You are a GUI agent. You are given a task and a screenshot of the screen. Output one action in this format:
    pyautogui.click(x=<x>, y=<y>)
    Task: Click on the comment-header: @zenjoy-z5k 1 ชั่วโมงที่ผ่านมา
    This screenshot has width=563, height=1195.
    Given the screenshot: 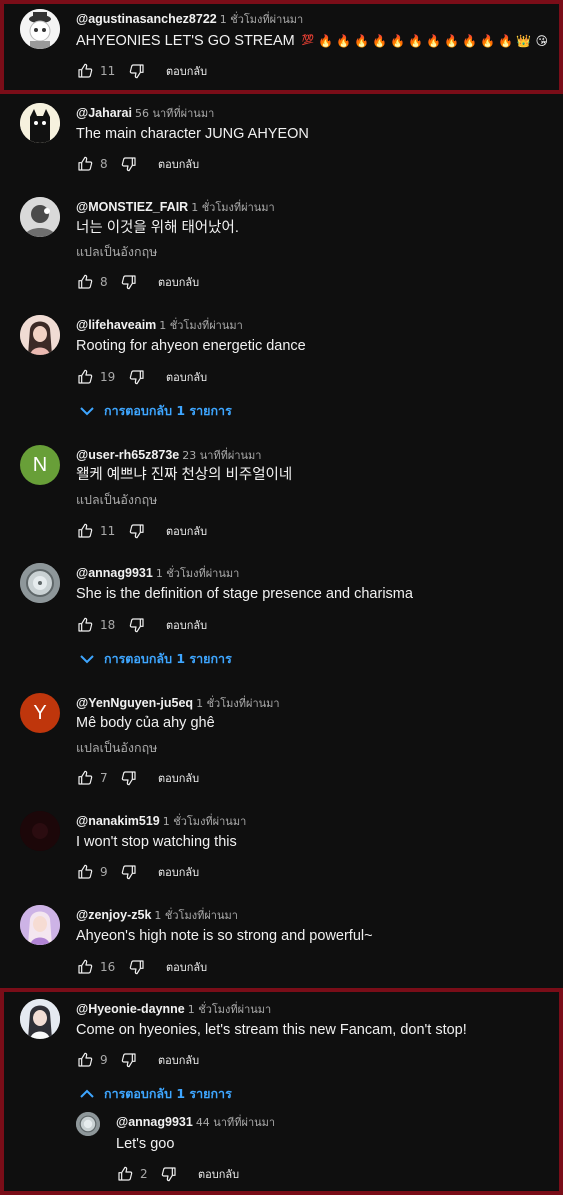 What is the action you would take?
    pyautogui.click(x=157, y=915)
    